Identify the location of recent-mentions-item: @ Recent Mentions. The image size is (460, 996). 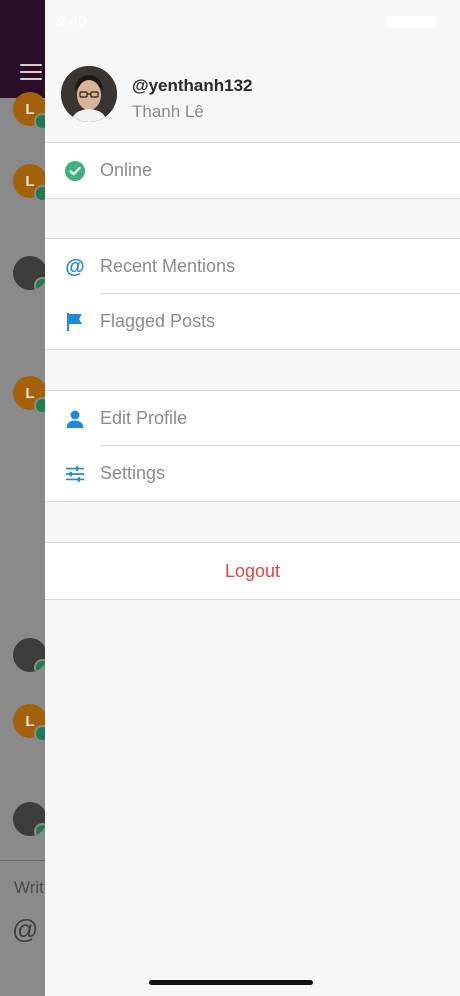
(252, 266).